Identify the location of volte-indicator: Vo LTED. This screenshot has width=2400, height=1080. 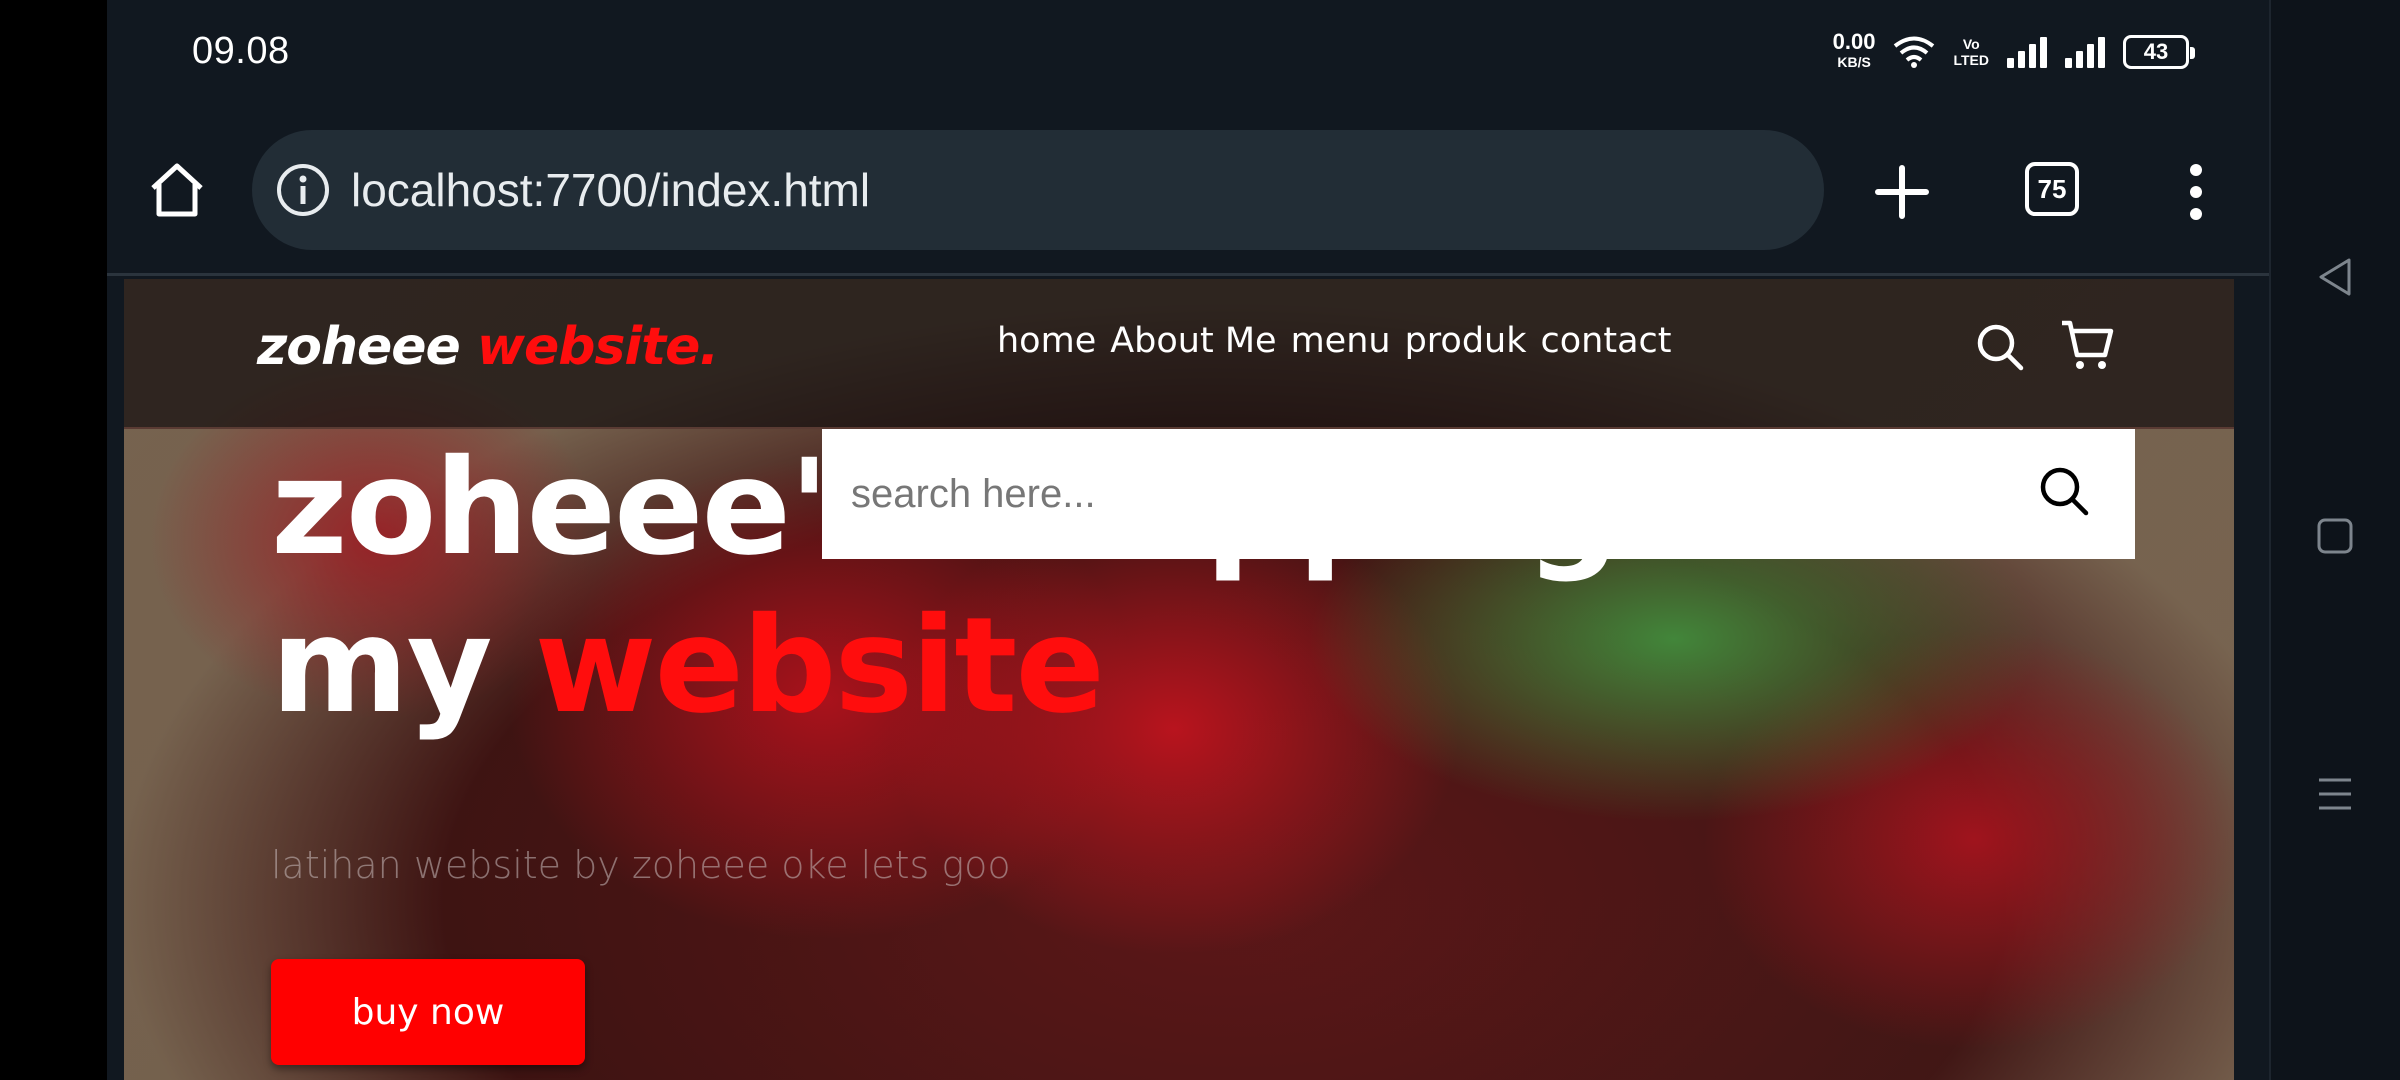
(1971, 52).